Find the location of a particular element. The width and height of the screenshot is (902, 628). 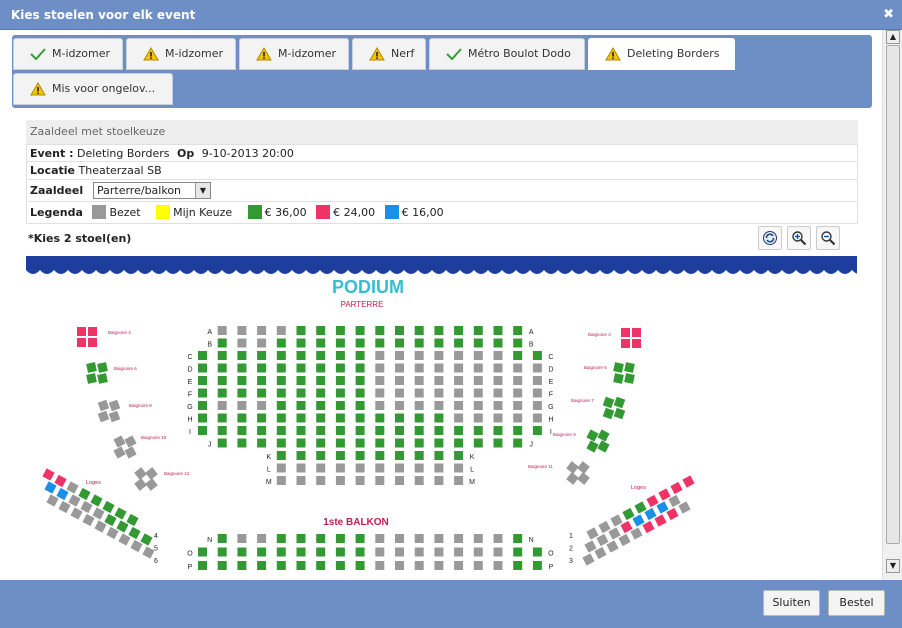

scrollbar-thumb is located at coordinates (893, 294).